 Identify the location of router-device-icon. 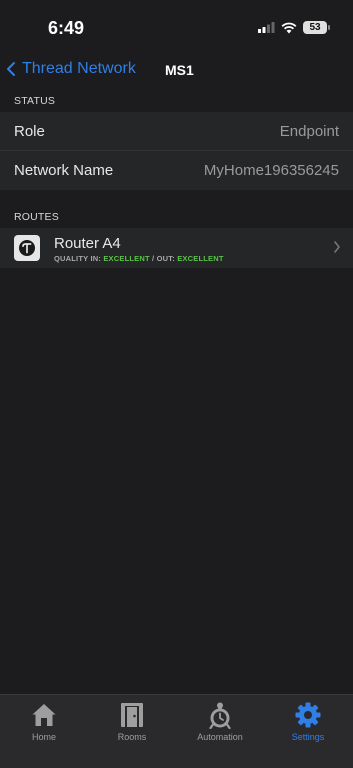
(27, 248).